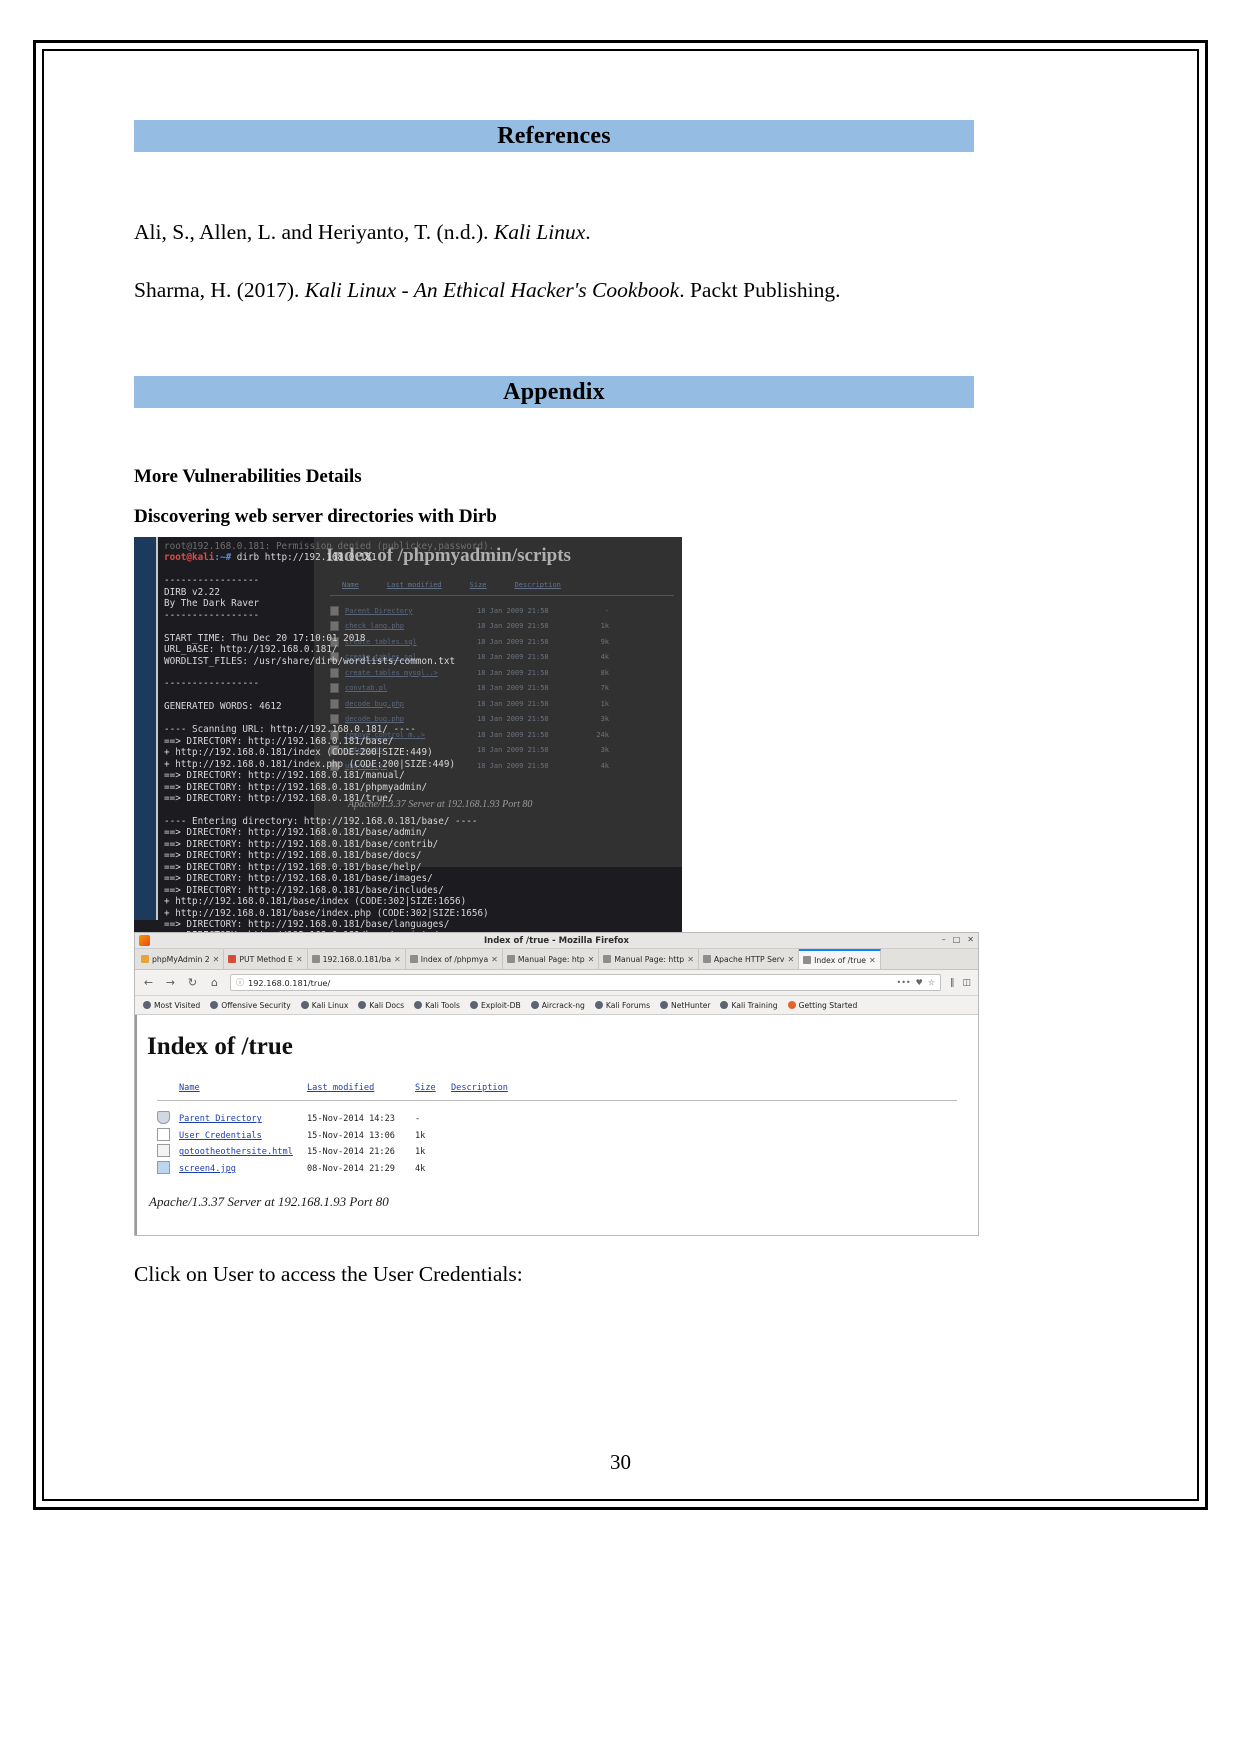 Image resolution: width=1241 pixels, height=1754 pixels. I want to click on page-actions-icon: •••, so click(903, 982).